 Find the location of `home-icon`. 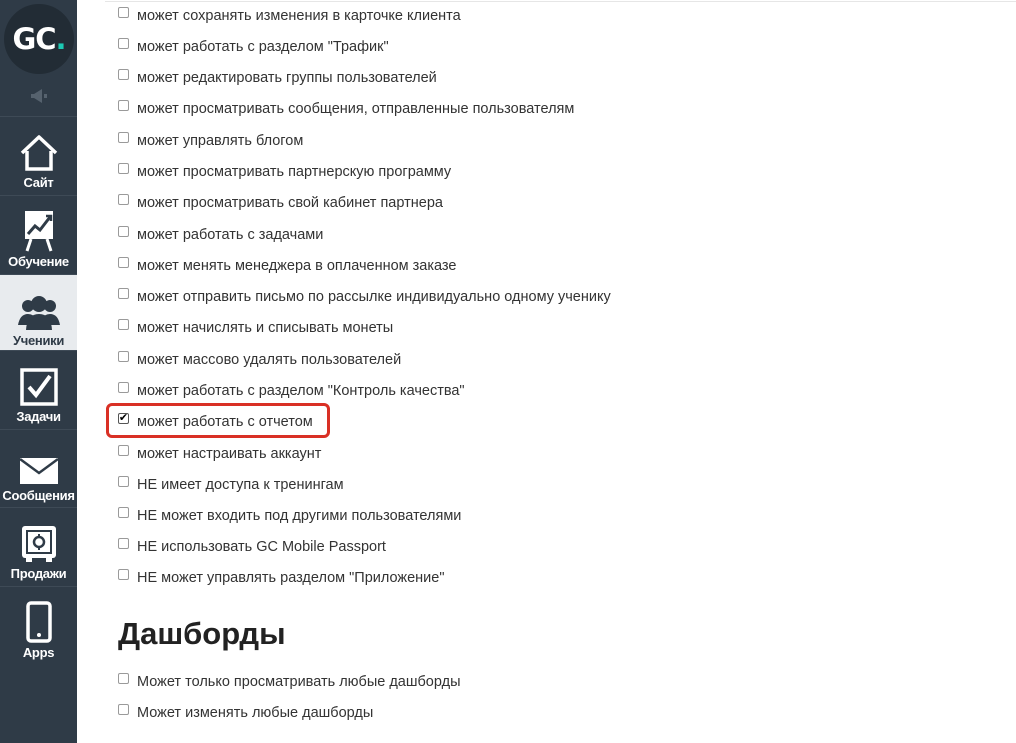

home-icon is located at coordinates (39, 151).